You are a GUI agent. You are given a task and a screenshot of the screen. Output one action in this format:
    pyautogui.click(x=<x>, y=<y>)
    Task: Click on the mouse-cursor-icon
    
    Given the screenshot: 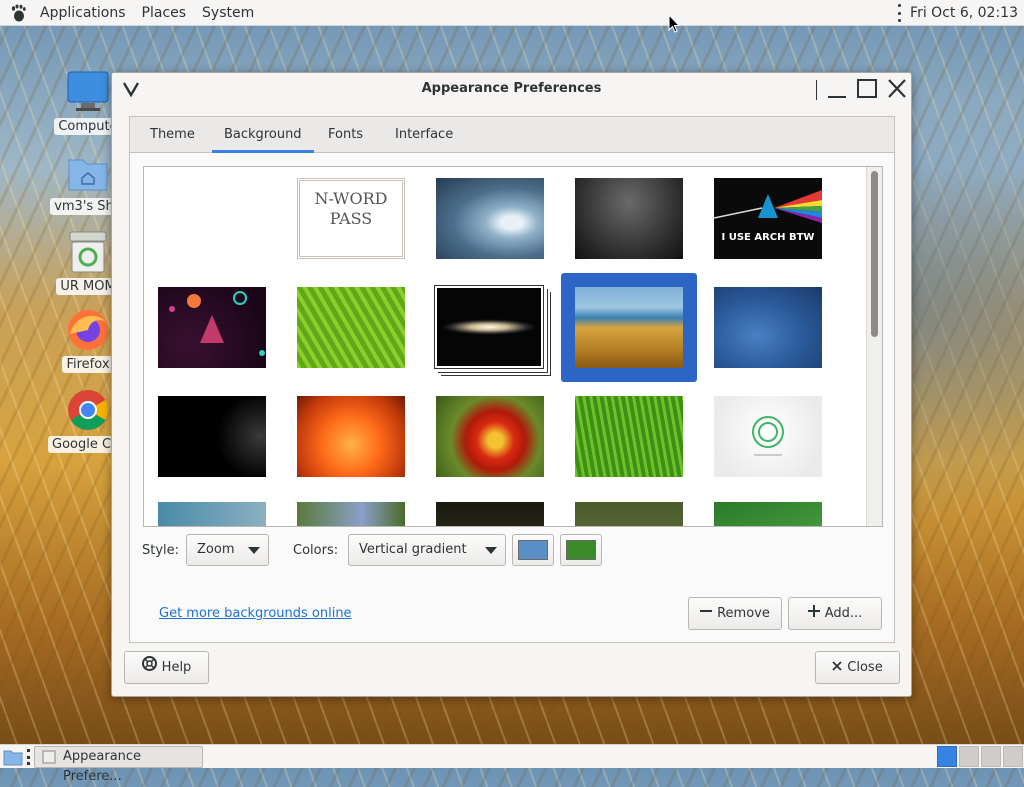 What is the action you would take?
    pyautogui.click(x=674, y=23)
    